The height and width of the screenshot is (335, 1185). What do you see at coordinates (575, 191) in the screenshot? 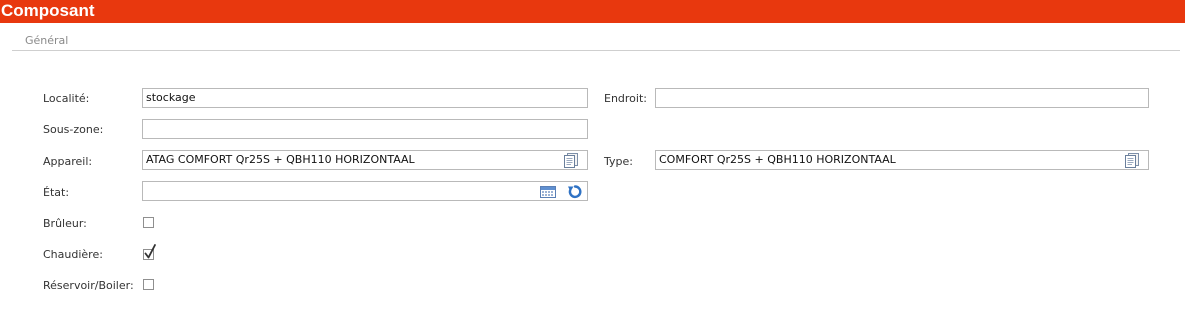
I see `refresh-icon` at bounding box center [575, 191].